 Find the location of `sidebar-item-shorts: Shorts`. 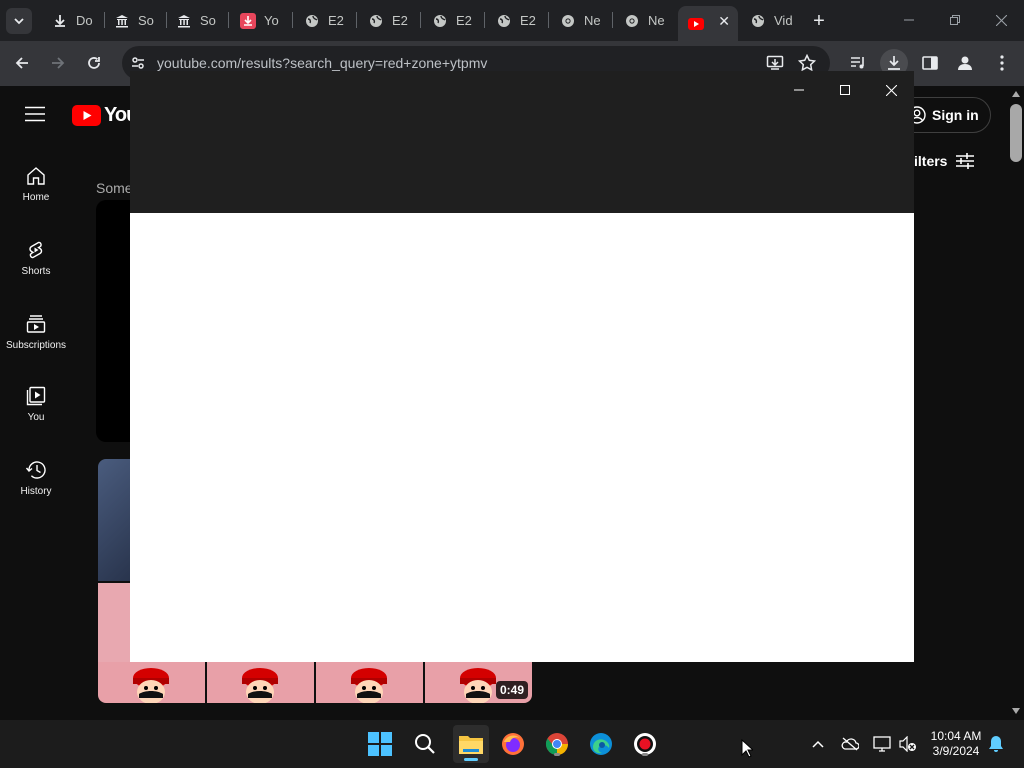

sidebar-item-shorts: Shorts is located at coordinates (36, 258).